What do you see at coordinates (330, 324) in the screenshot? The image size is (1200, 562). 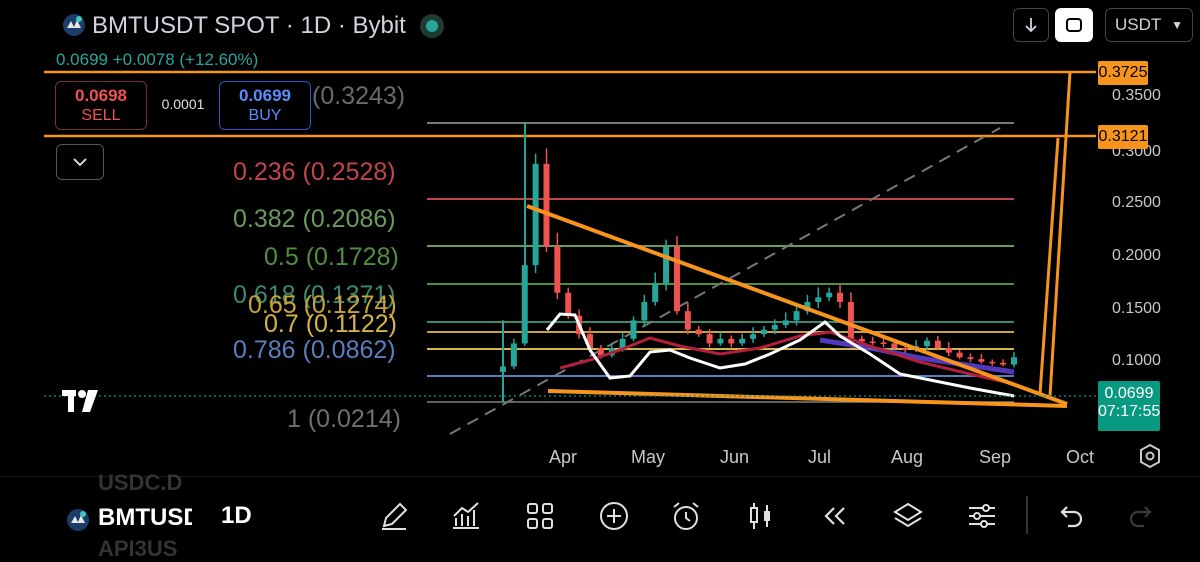 I see `fib-label-7: 0.7 (0.1122)` at bounding box center [330, 324].